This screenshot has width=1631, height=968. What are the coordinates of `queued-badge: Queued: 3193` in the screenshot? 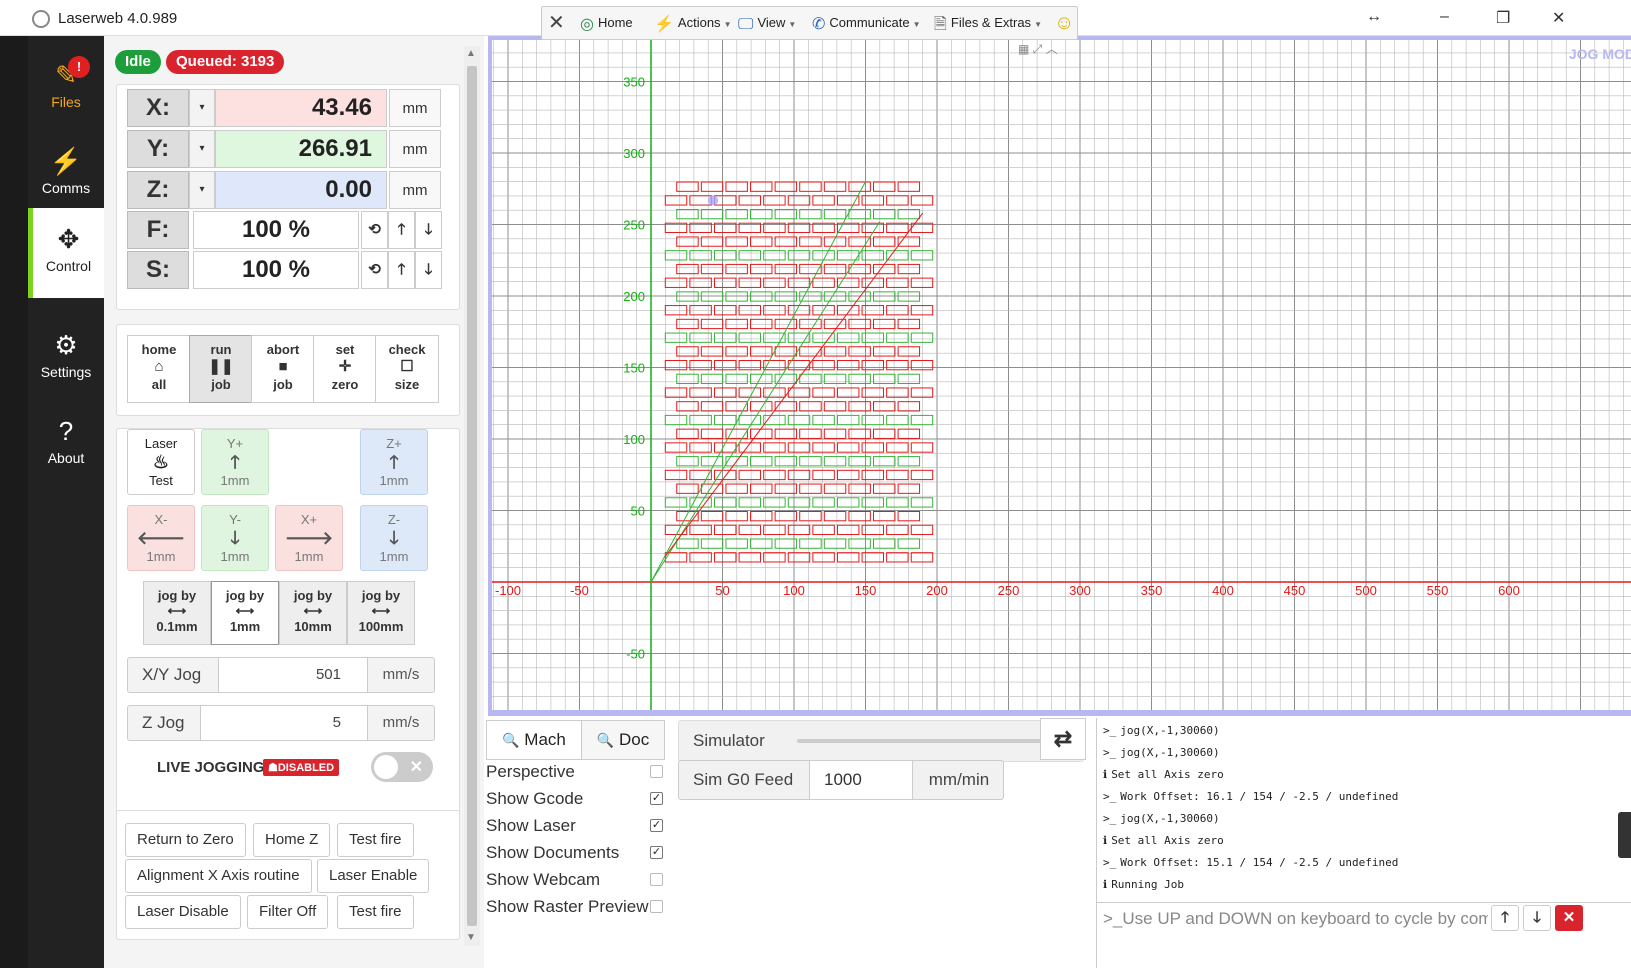 It's located at (225, 62).